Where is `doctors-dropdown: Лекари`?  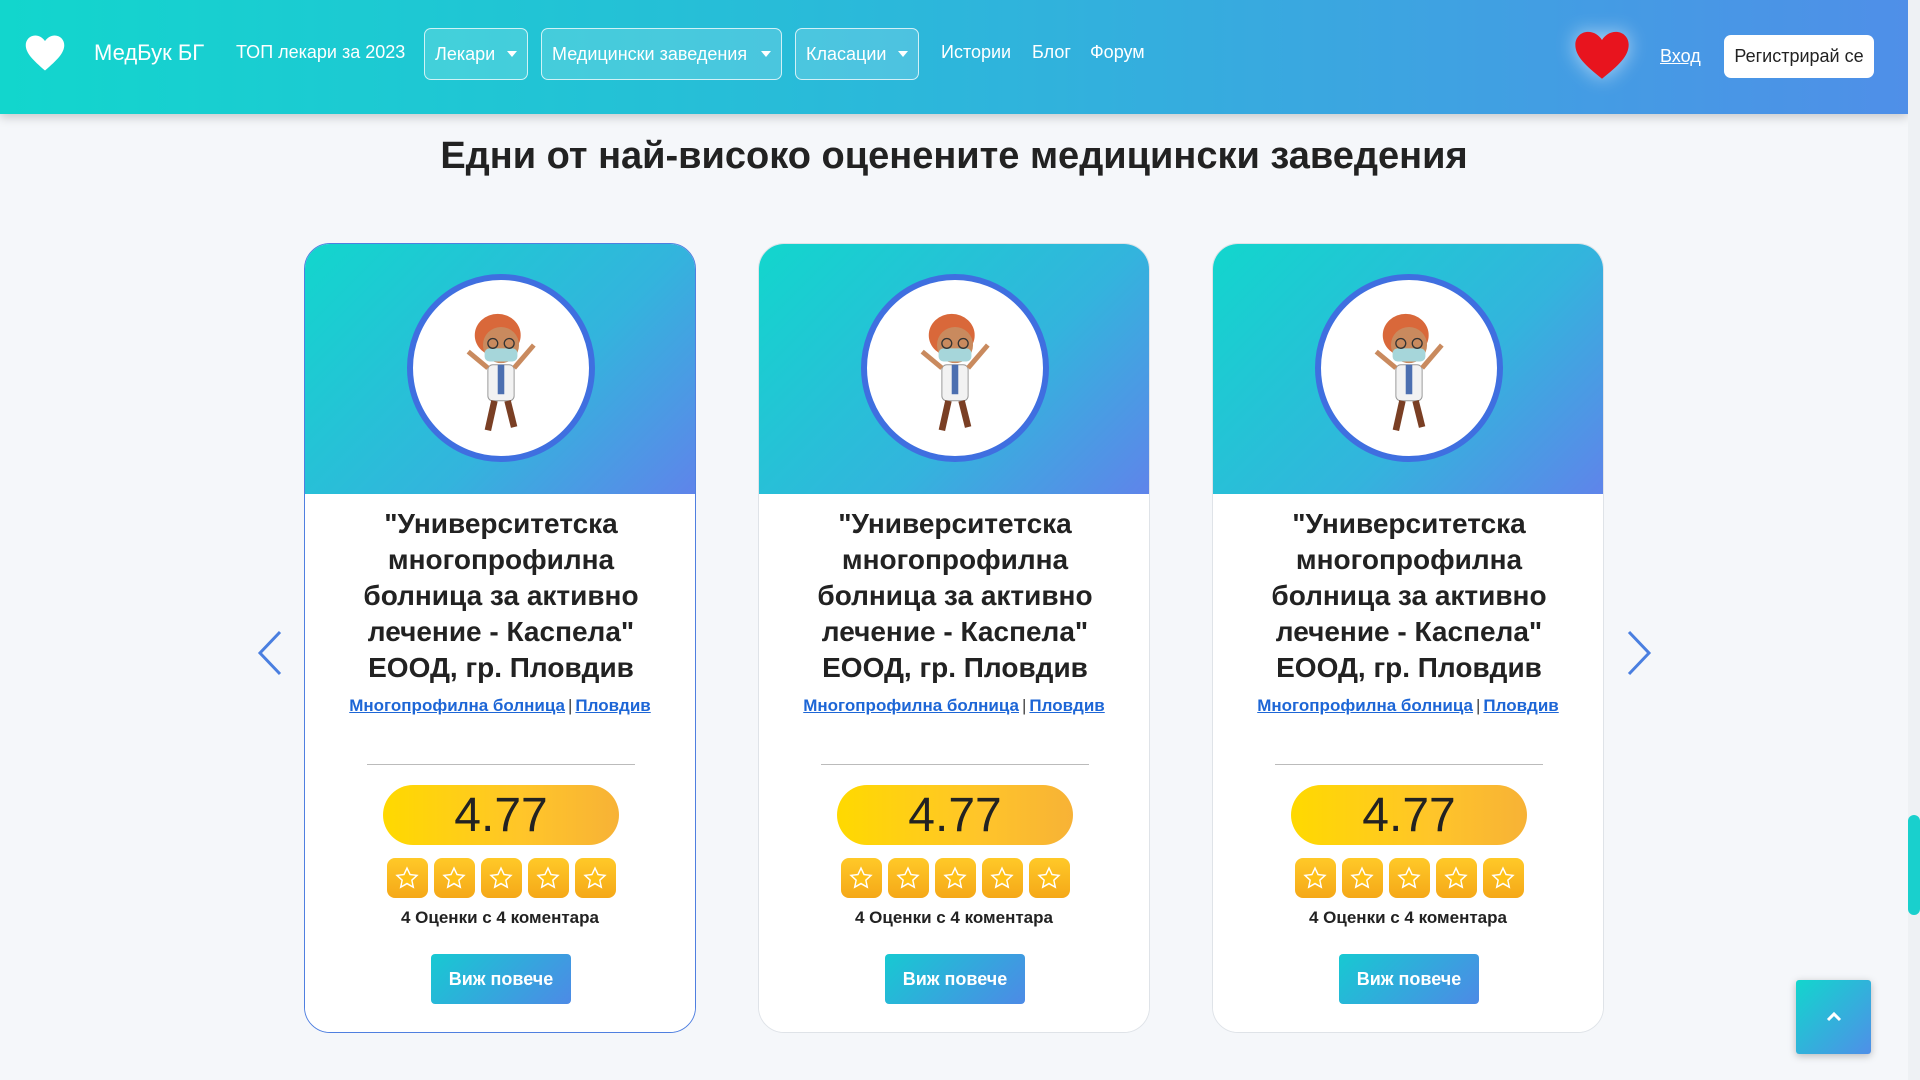
doctors-dropdown: Лекари is located at coordinates (476, 54).